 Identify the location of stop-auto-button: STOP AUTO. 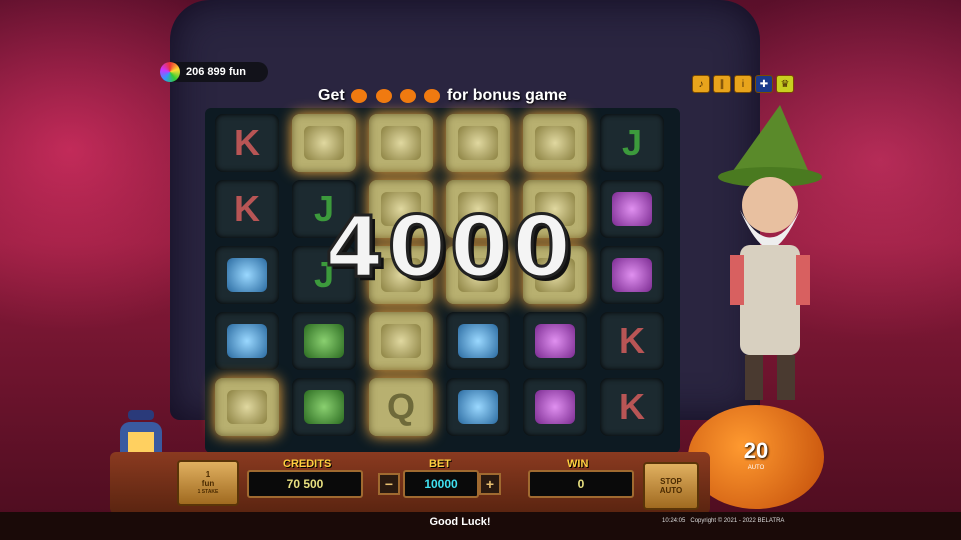
(671, 486).